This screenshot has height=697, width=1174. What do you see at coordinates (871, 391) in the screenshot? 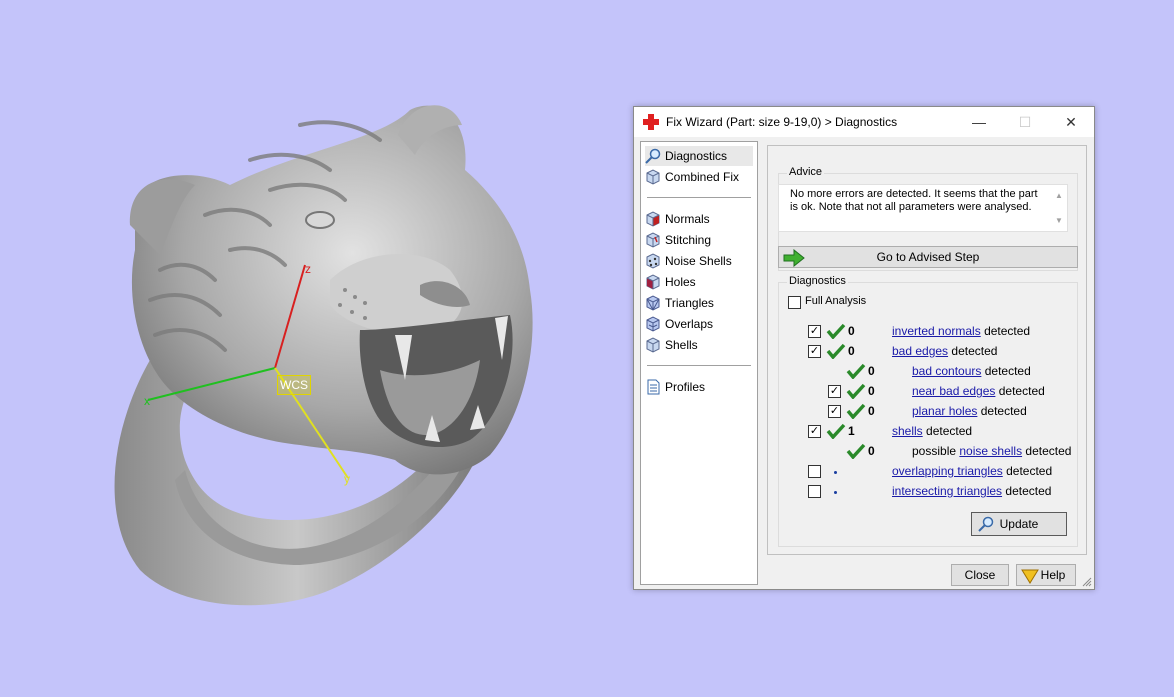
I see `near-bad-edges-count: 0` at bounding box center [871, 391].